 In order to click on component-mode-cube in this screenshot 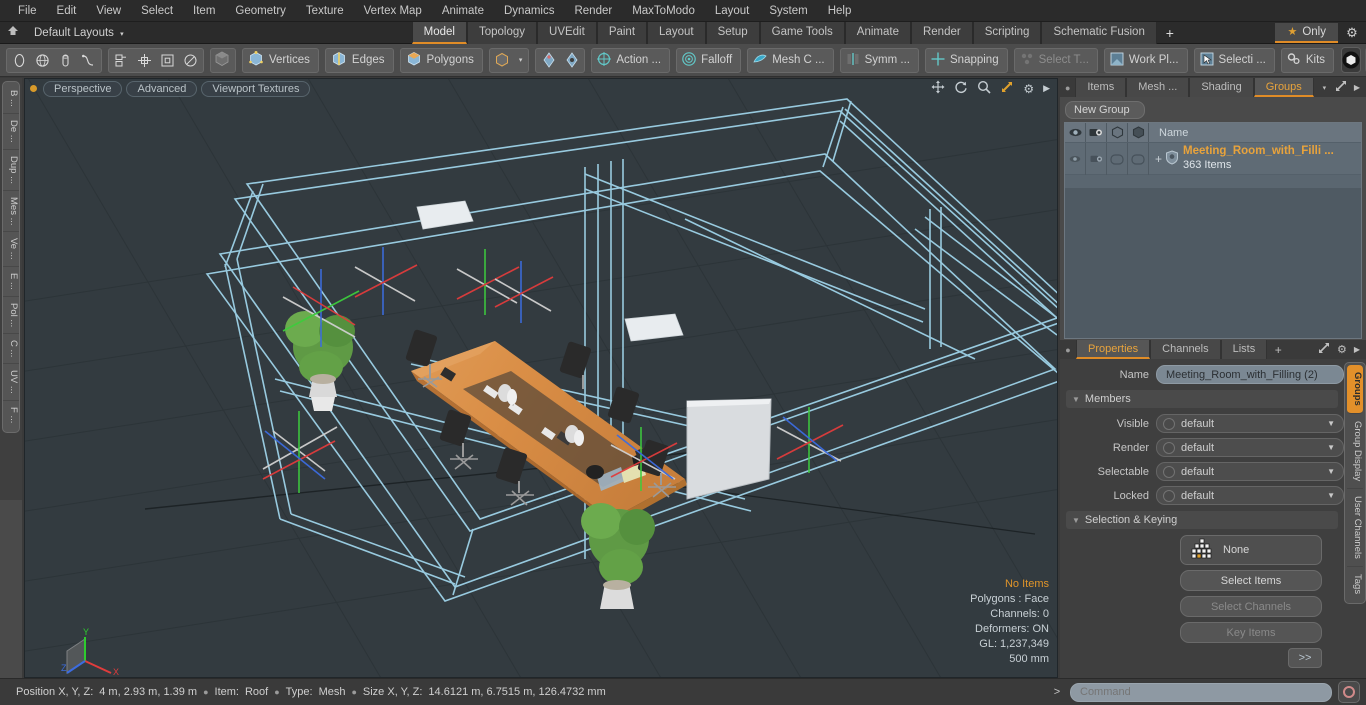, I will do `click(223, 60)`.